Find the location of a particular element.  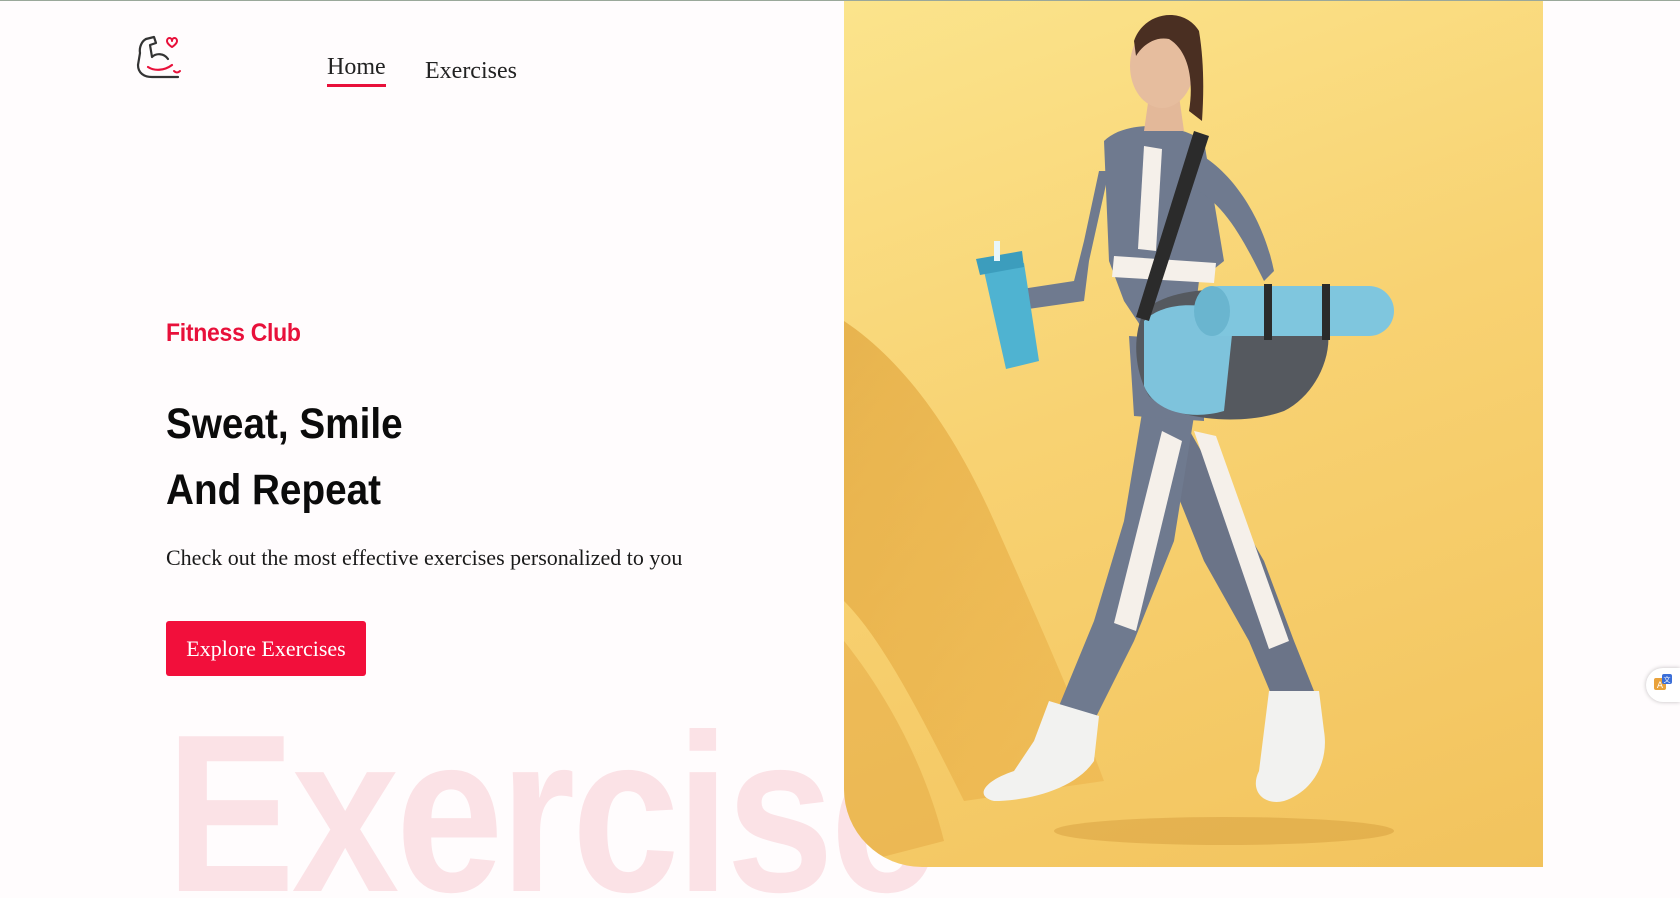

hero-headline-line2: And Repeat is located at coordinates (274, 490).